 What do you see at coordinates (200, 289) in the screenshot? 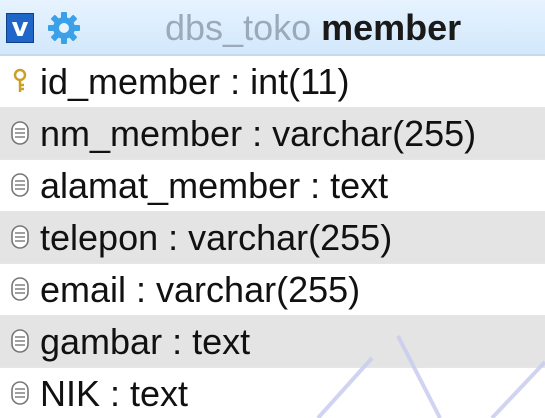
I see `column-label: email : varchar(255)` at bounding box center [200, 289].